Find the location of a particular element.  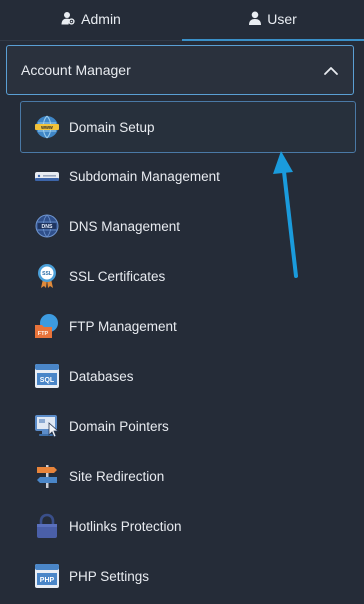

account-manager-toggle: Account Manager is located at coordinates (180, 70).